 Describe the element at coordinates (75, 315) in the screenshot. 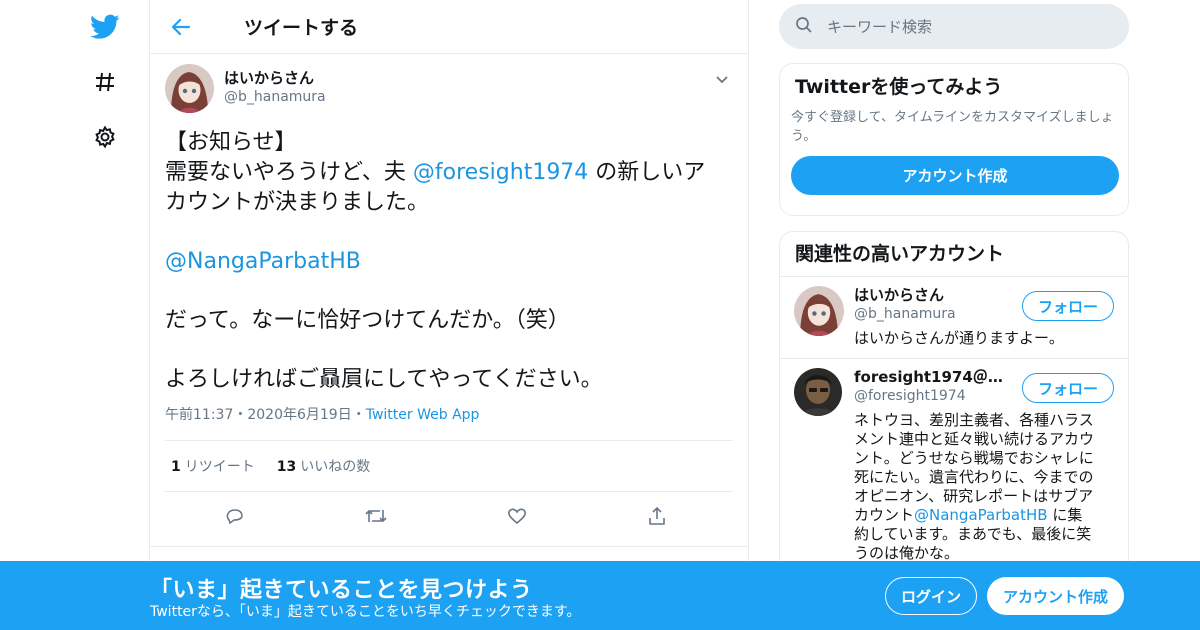

I see `left-nav` at that location.